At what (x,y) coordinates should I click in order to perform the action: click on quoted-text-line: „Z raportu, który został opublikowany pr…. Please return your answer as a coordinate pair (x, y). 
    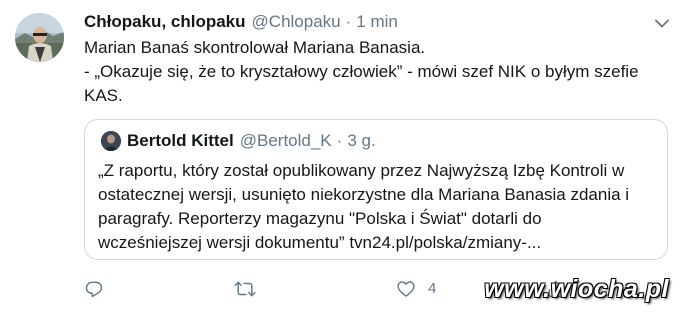
    Looking at the image, I should click on (361, 170).